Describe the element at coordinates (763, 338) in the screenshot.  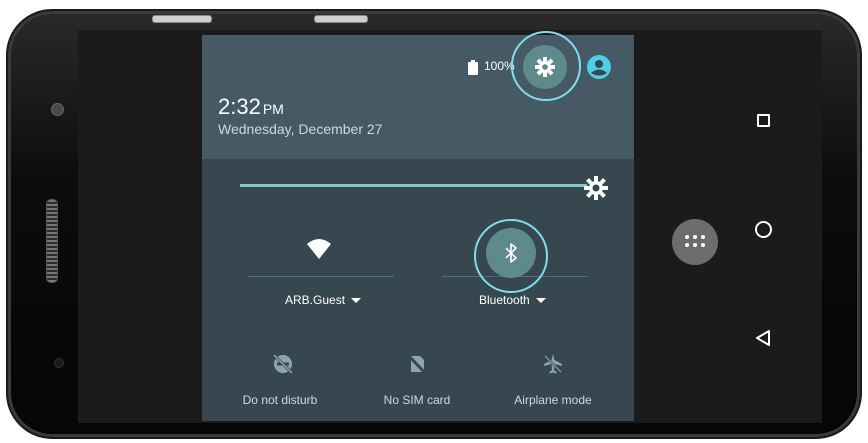
I see `back-button` at that location.